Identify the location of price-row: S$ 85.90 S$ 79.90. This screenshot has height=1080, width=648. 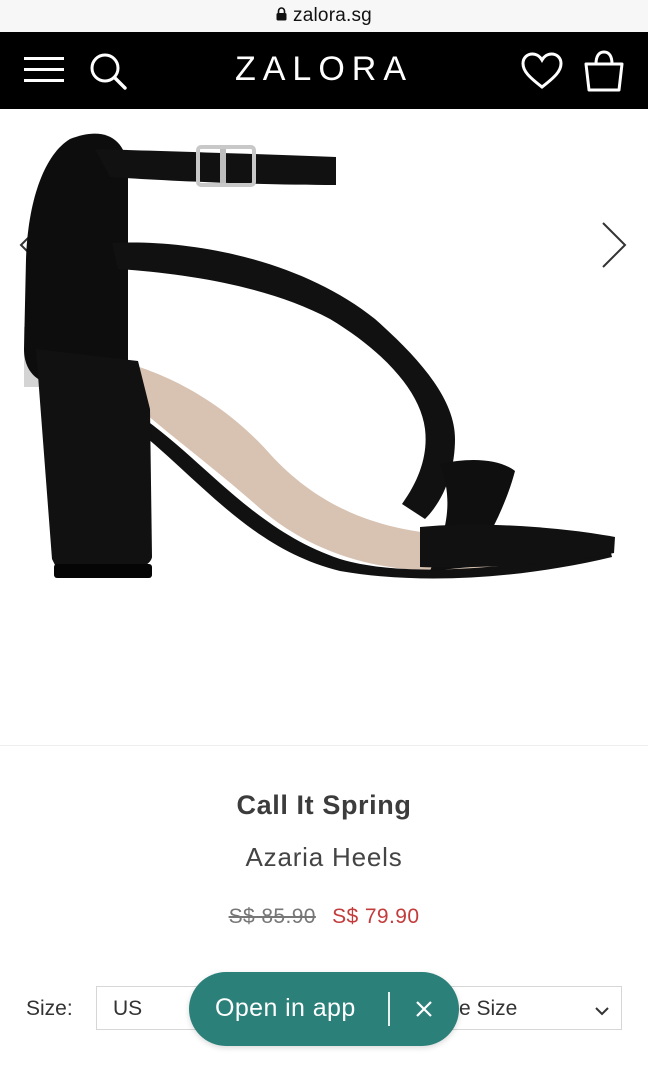
(324, 917).